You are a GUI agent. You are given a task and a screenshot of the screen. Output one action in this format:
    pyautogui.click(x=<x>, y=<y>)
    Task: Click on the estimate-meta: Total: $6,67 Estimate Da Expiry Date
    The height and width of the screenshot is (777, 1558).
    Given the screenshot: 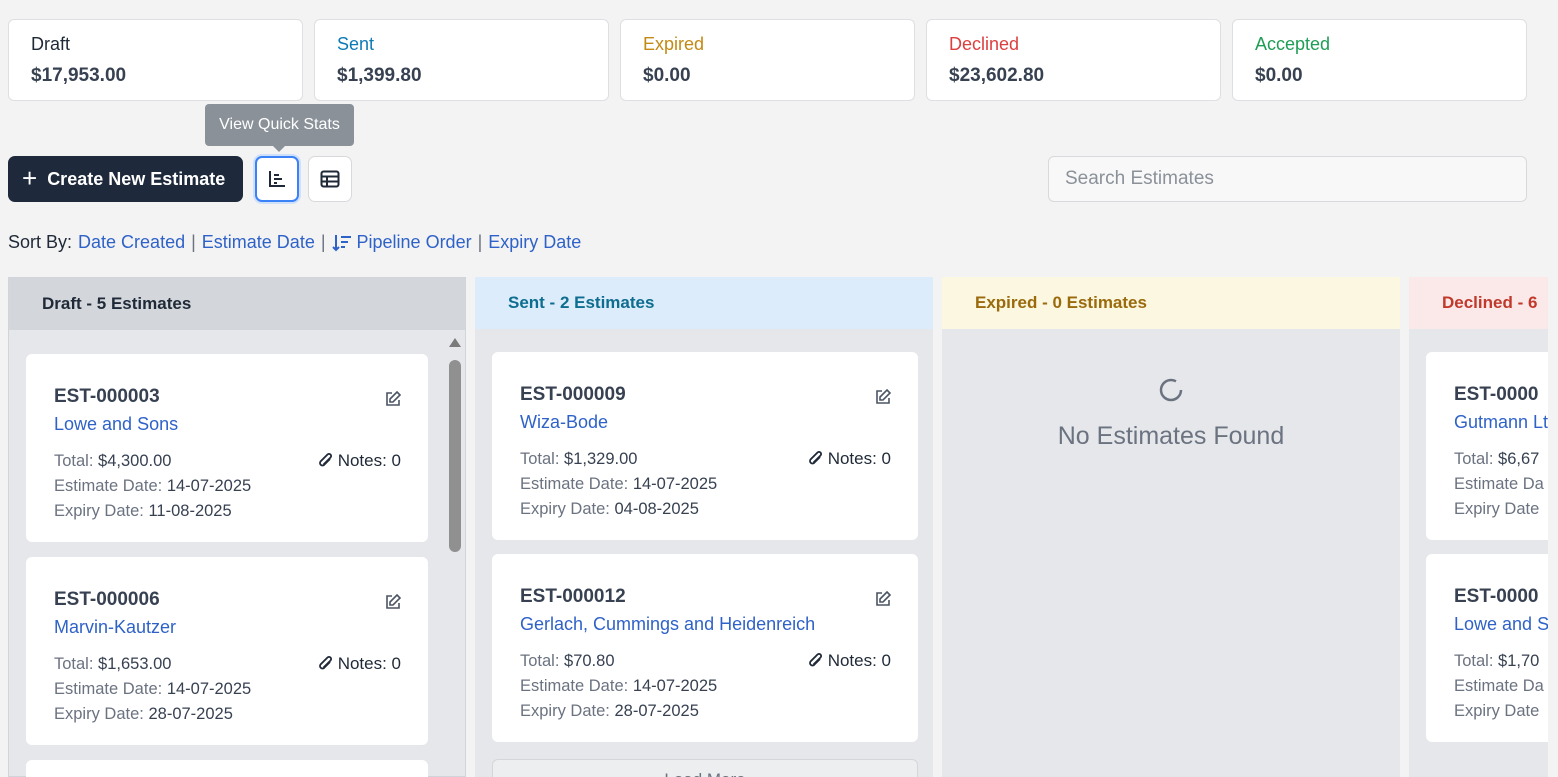 What is the action you would take?
    pyautogui.click(x=1499, y=484)
    